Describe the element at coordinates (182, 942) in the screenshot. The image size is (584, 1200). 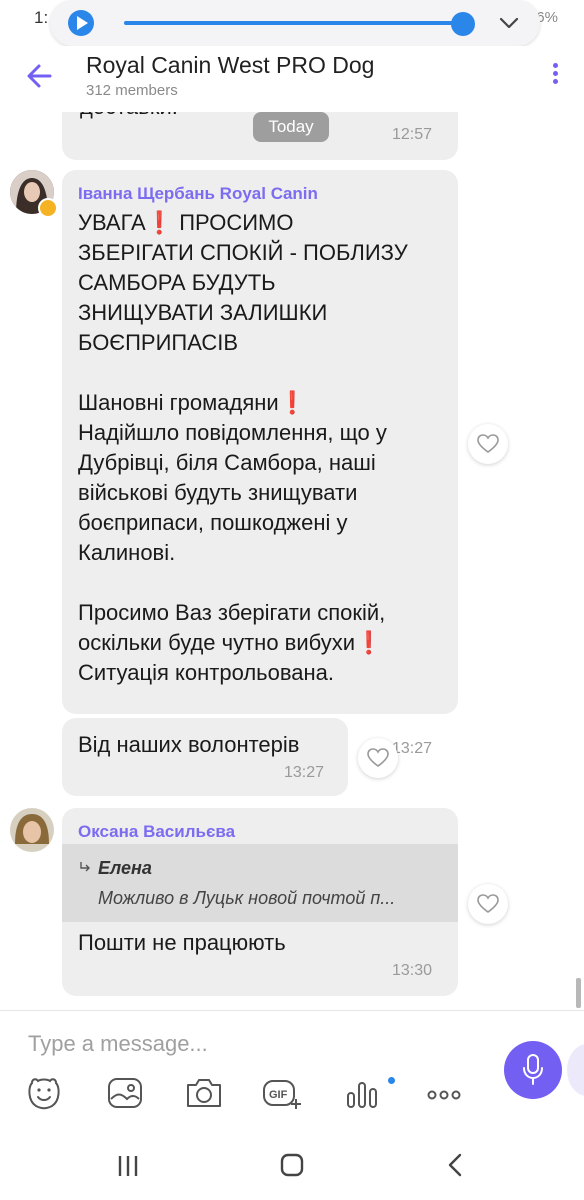
I see `message-text: Пошти не працюють` at that location.